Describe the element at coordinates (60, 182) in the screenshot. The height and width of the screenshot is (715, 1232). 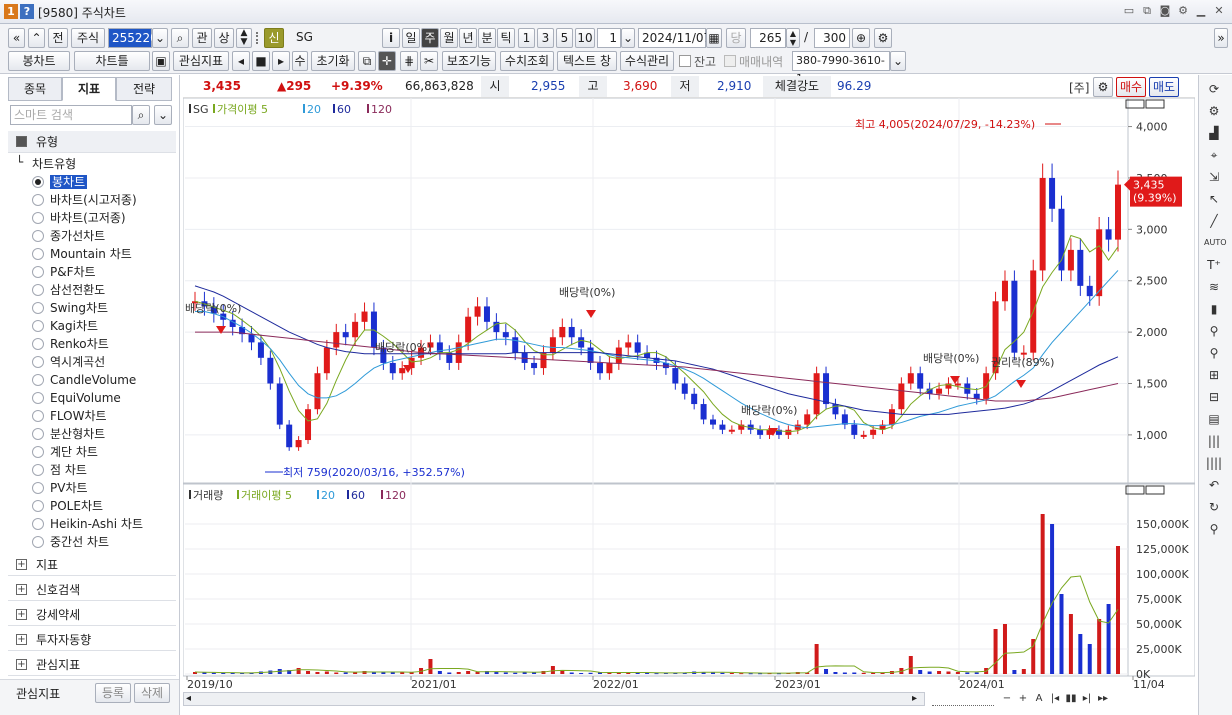
I see `chart-type-item: 봉차트` at that location.